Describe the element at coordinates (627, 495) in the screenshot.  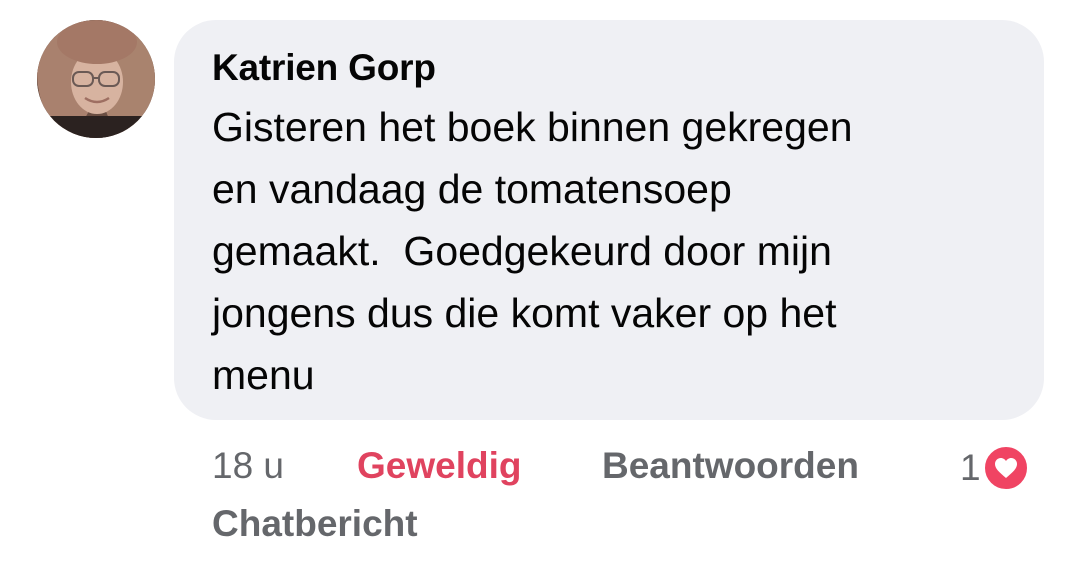
I see `comment-actions: 18 u Geweldig Beantwoorden 1 Chatbericht` at that location.